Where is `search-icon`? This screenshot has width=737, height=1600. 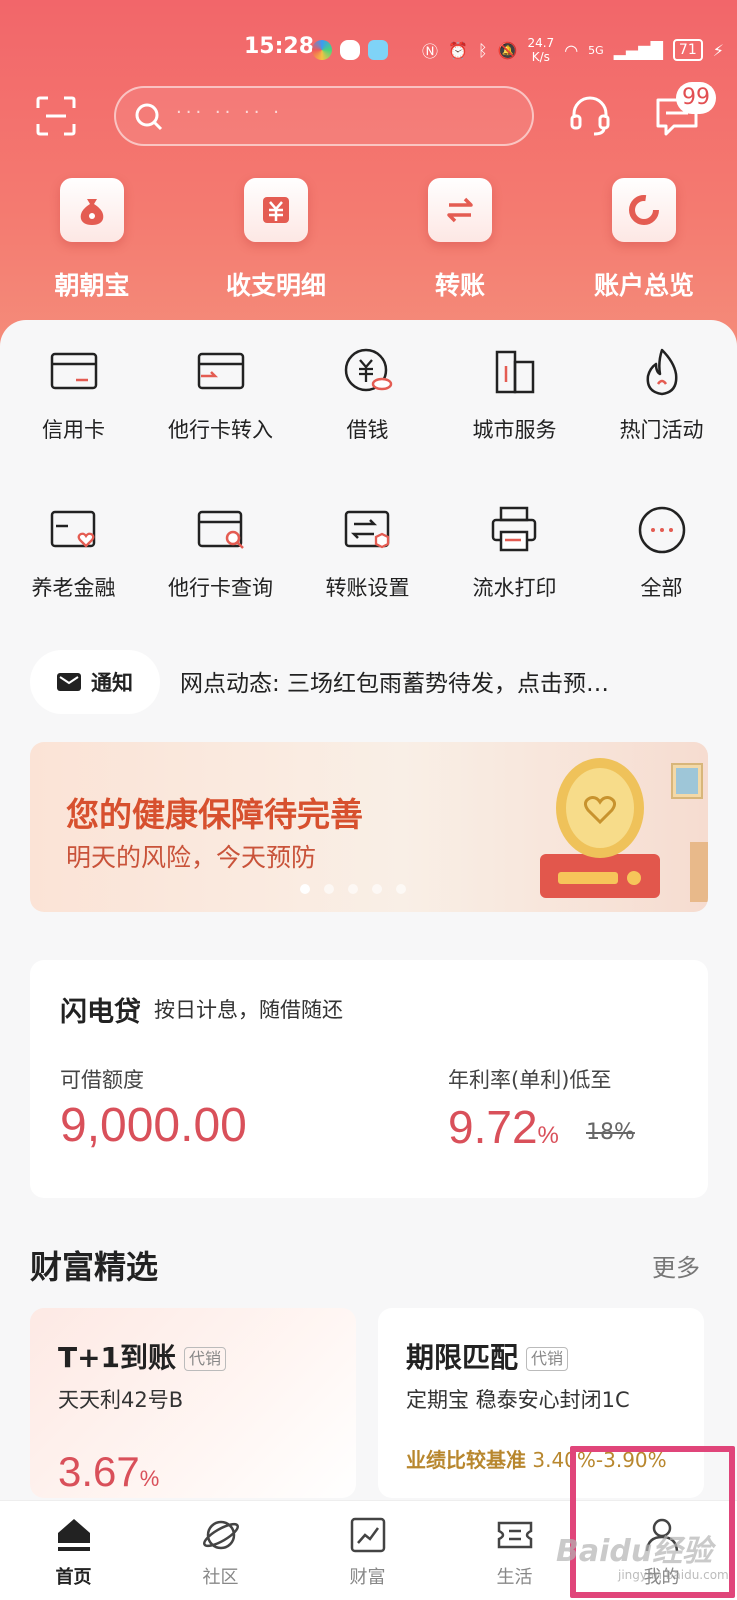 search-icon is located at coordinates (149, 117).